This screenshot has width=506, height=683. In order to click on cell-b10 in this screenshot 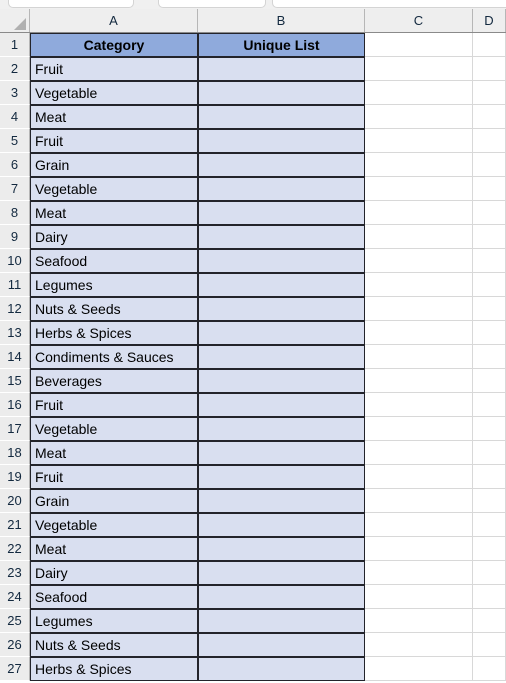, I will do `click(281, 261)`.